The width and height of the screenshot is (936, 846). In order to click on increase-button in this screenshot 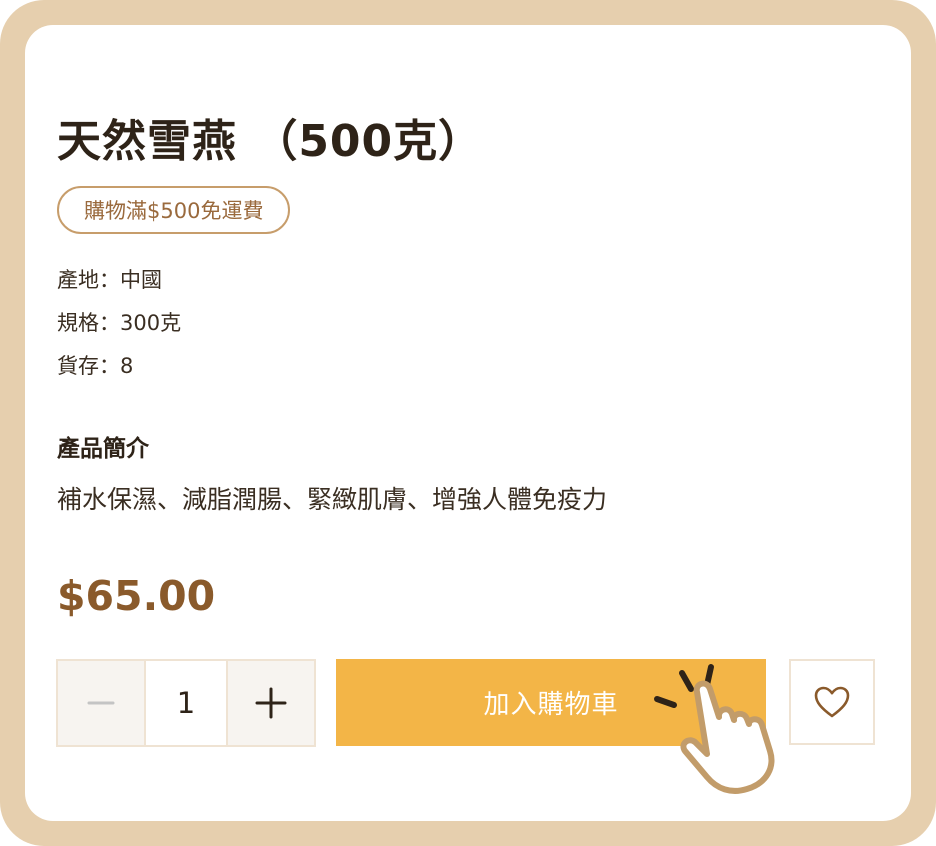, I will do `click(271, 703)`.